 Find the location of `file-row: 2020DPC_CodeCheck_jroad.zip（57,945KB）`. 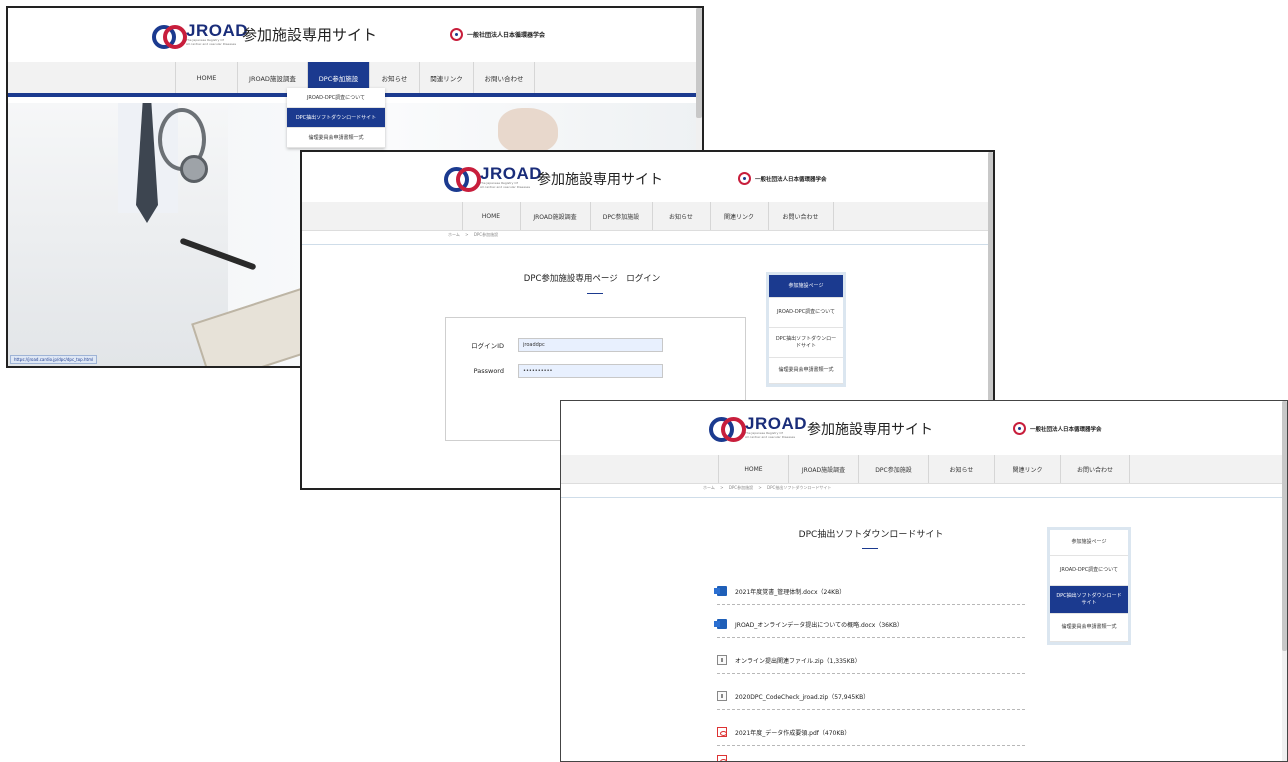

file-row: 2020DPC_CodeCheck_jroad.zip（57,945KB） is located at coordinates (871, 696).